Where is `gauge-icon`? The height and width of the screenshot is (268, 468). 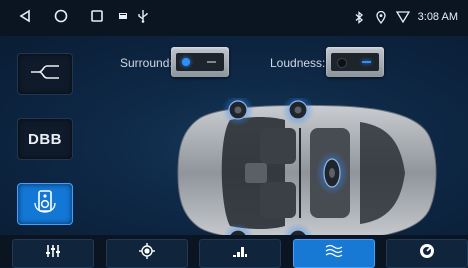
gauge-icon is located at coordinates (427, 253).